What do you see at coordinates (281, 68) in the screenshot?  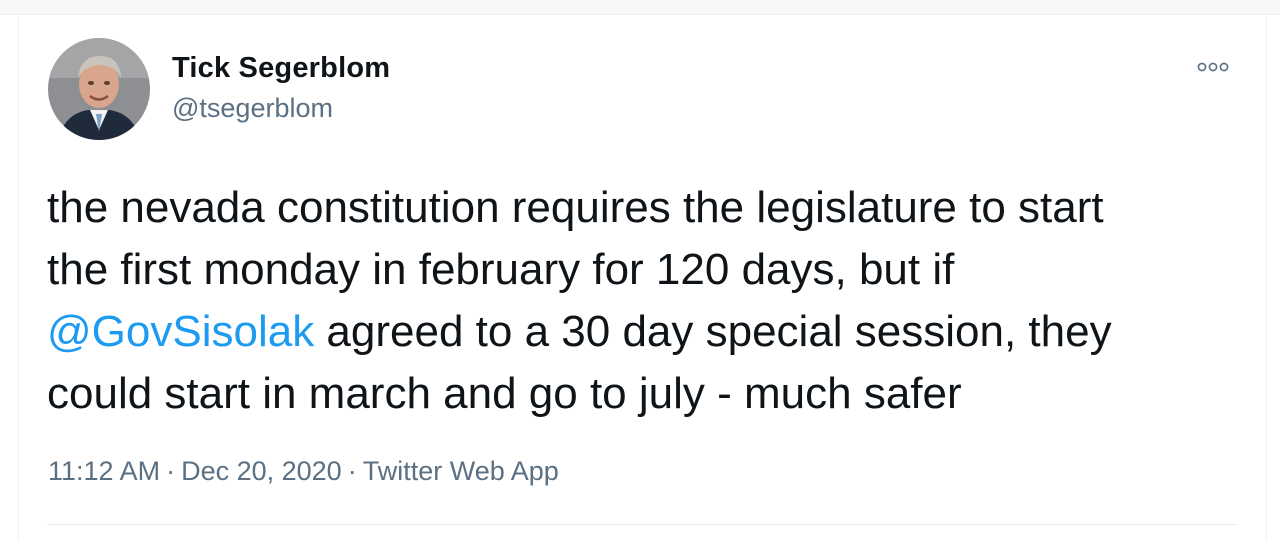 I see `author-name: Tick Segerblom` at bounding box center [281, 68].